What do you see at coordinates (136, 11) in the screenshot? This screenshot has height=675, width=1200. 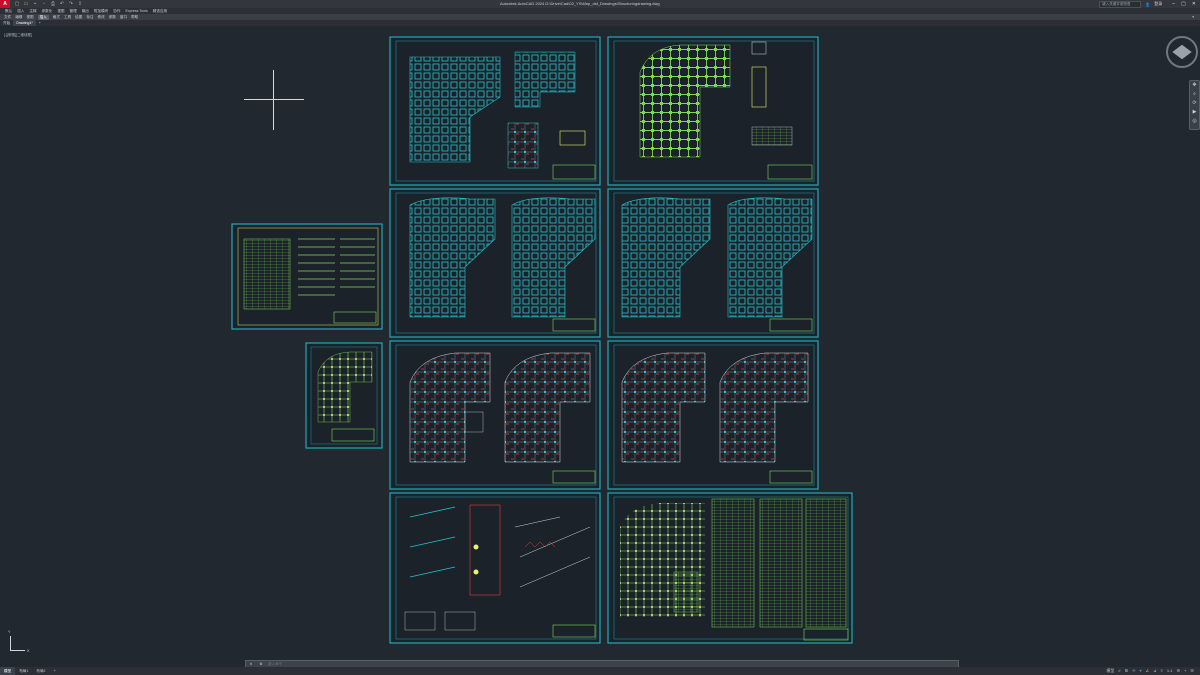 I see `menu-item: Express Tools` at bounding box center [136, 11].